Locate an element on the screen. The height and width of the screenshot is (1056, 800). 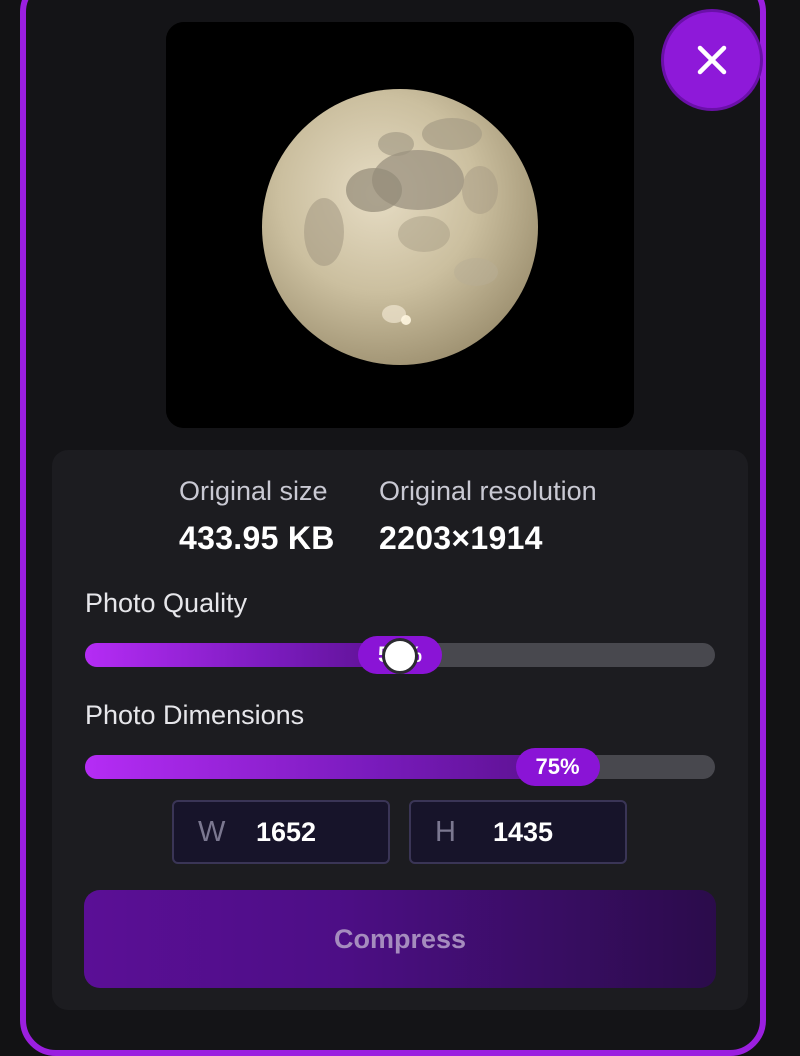
photo-quality-thumb is located at coordinates (400, 656).